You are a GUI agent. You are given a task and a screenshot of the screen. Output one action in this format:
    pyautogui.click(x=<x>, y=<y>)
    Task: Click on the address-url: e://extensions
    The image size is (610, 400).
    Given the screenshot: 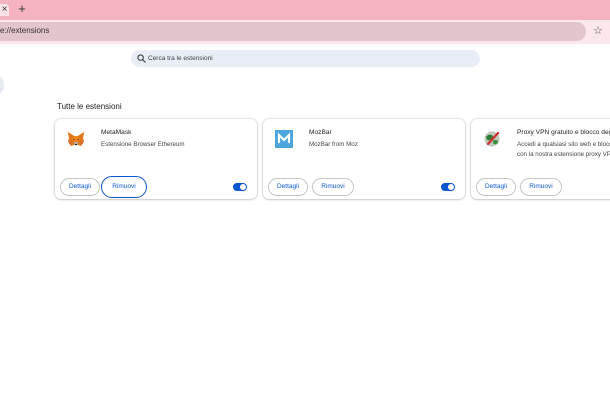 What is the action you would take?
    pyautogui.click(x=24, y=31)
    